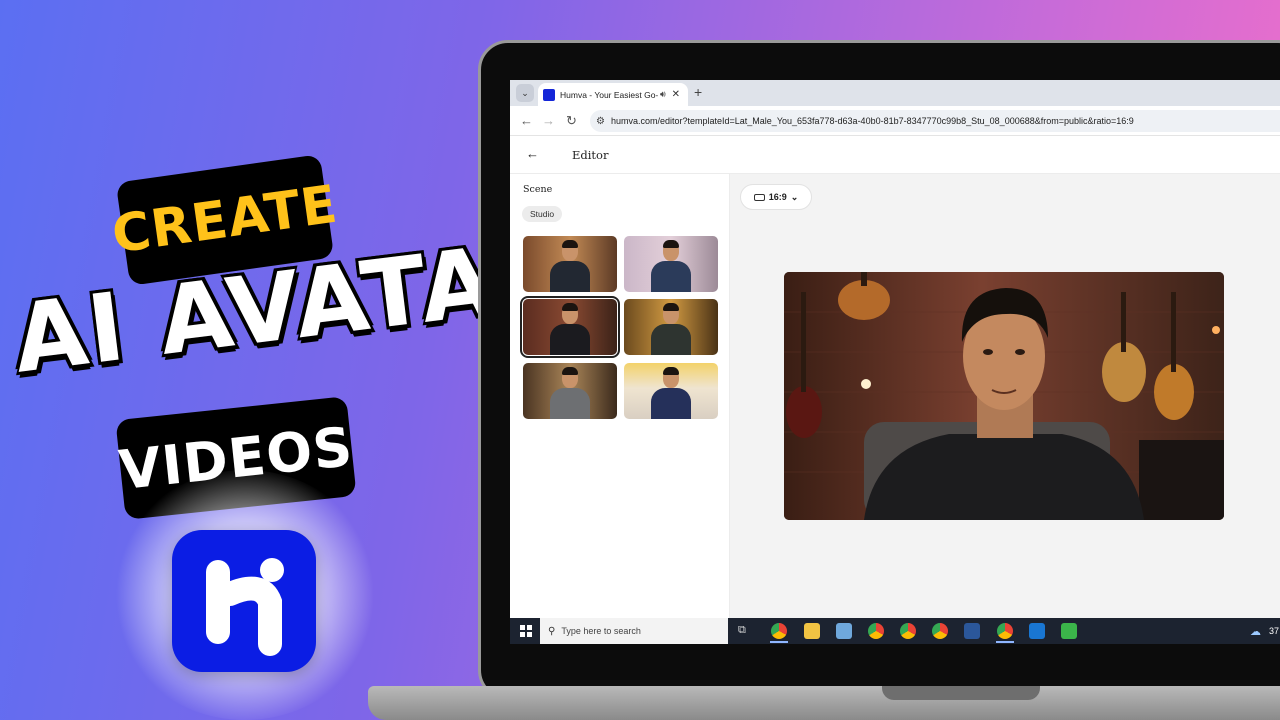  Describe the element at coordinates (895, 155) in the screenshot. I see `editor-header: ← Editor` at that location.